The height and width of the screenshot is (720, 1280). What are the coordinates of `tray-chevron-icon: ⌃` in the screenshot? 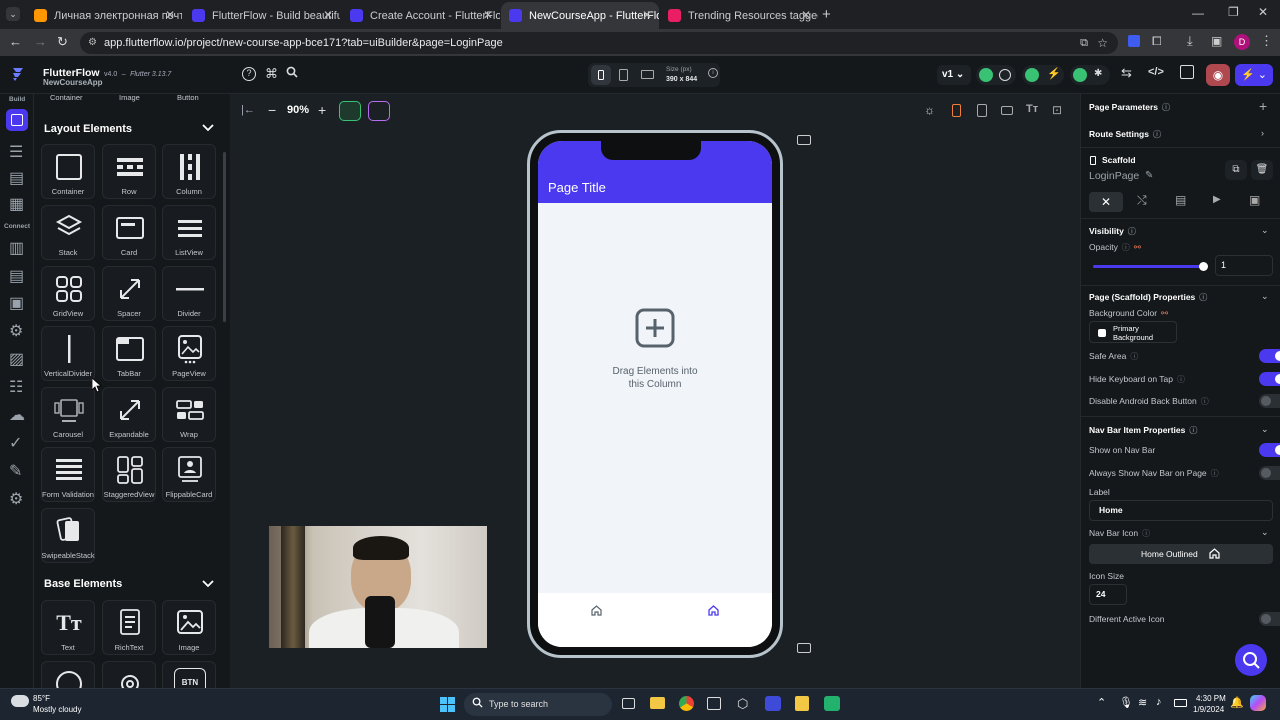 It's located at (1101, 702).